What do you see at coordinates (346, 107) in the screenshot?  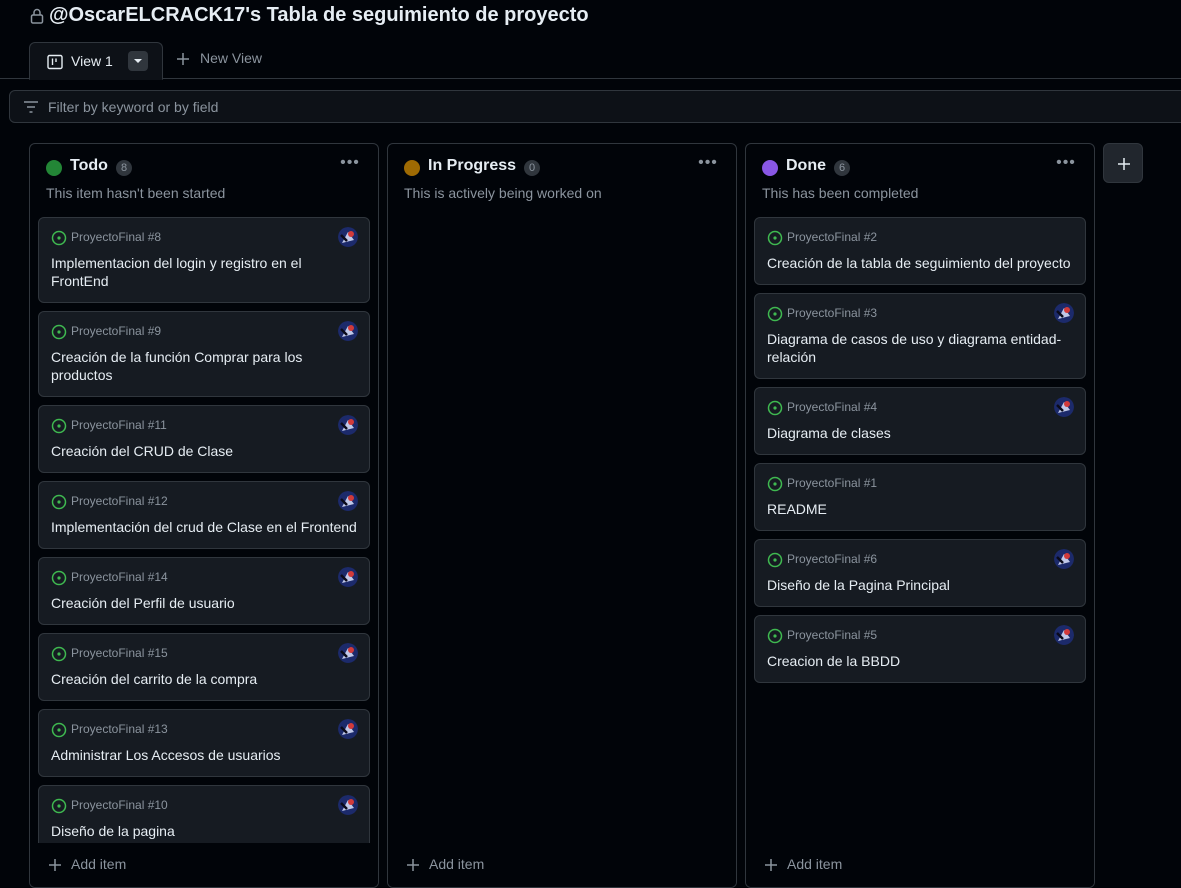 I see `filter-input` at bounding box center [346, 107].